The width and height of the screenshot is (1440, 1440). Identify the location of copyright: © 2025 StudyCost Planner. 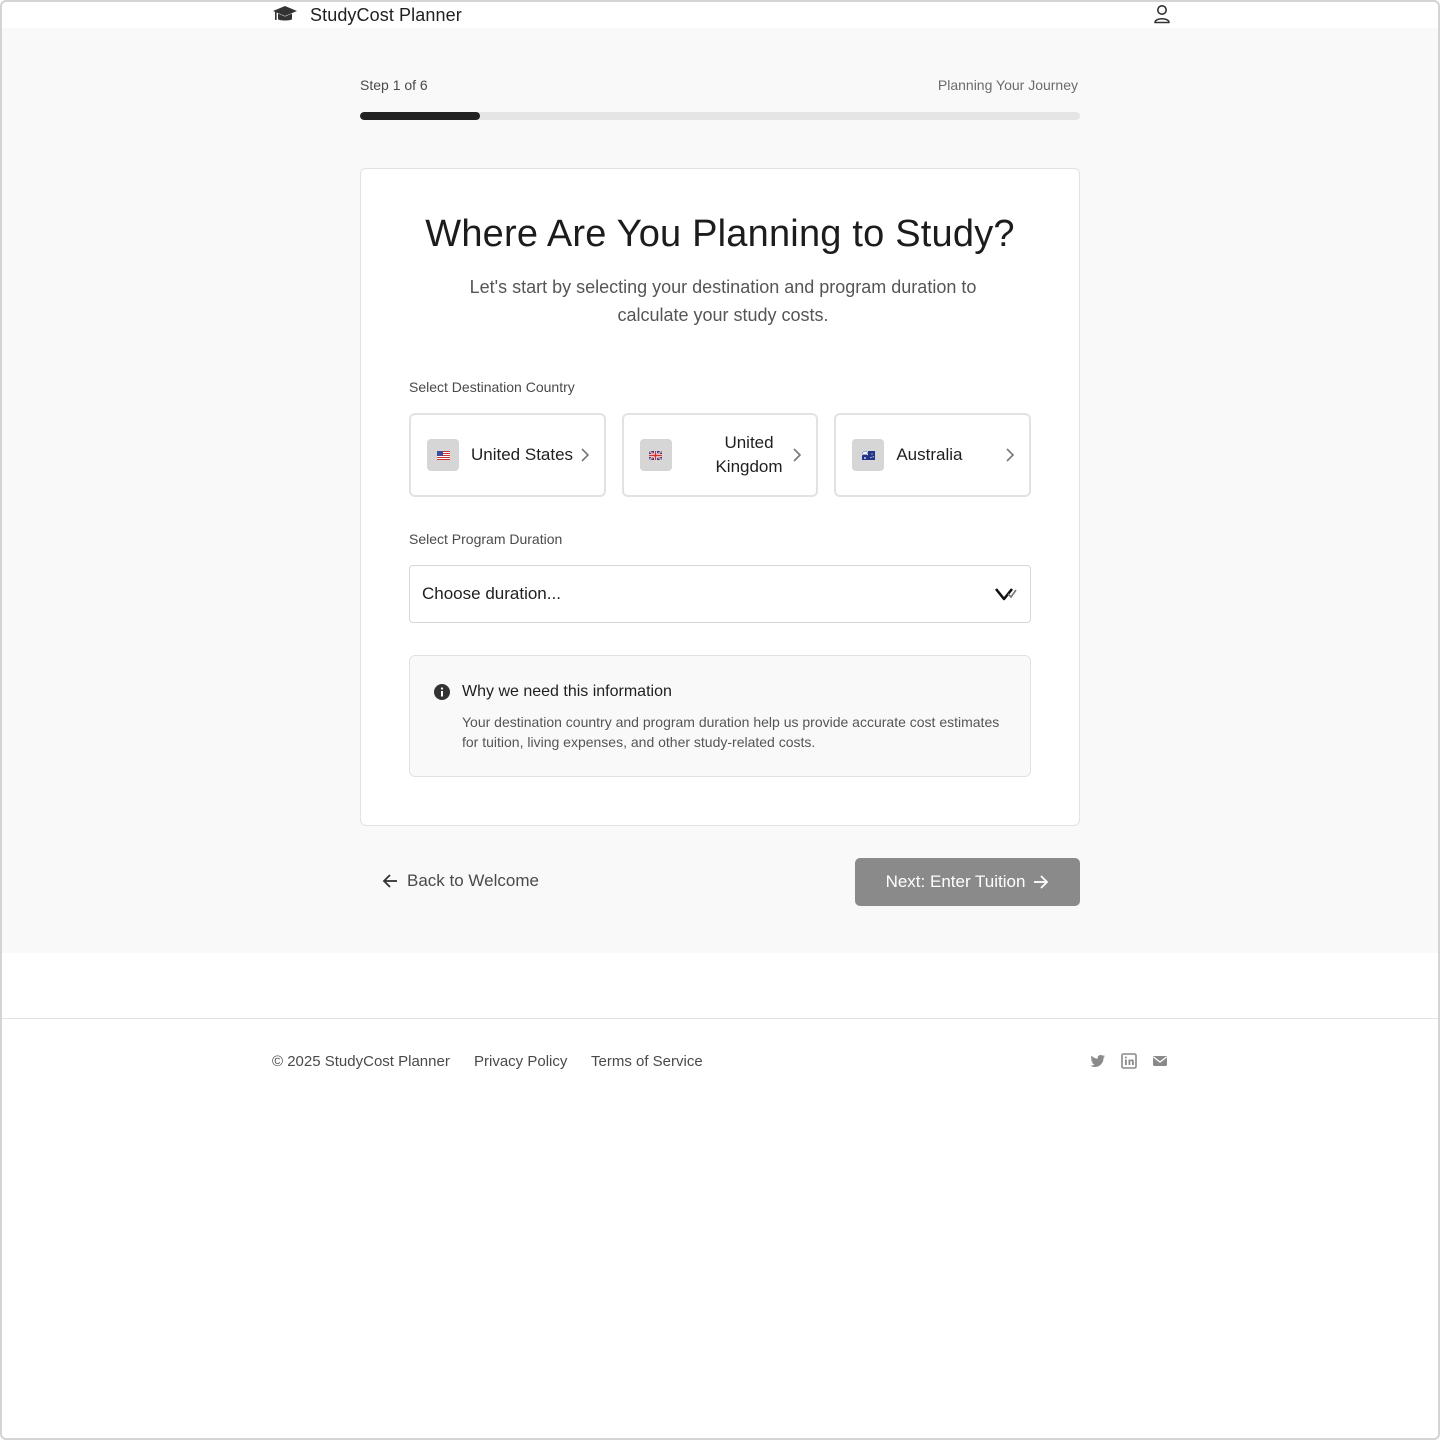
(361, 1061).